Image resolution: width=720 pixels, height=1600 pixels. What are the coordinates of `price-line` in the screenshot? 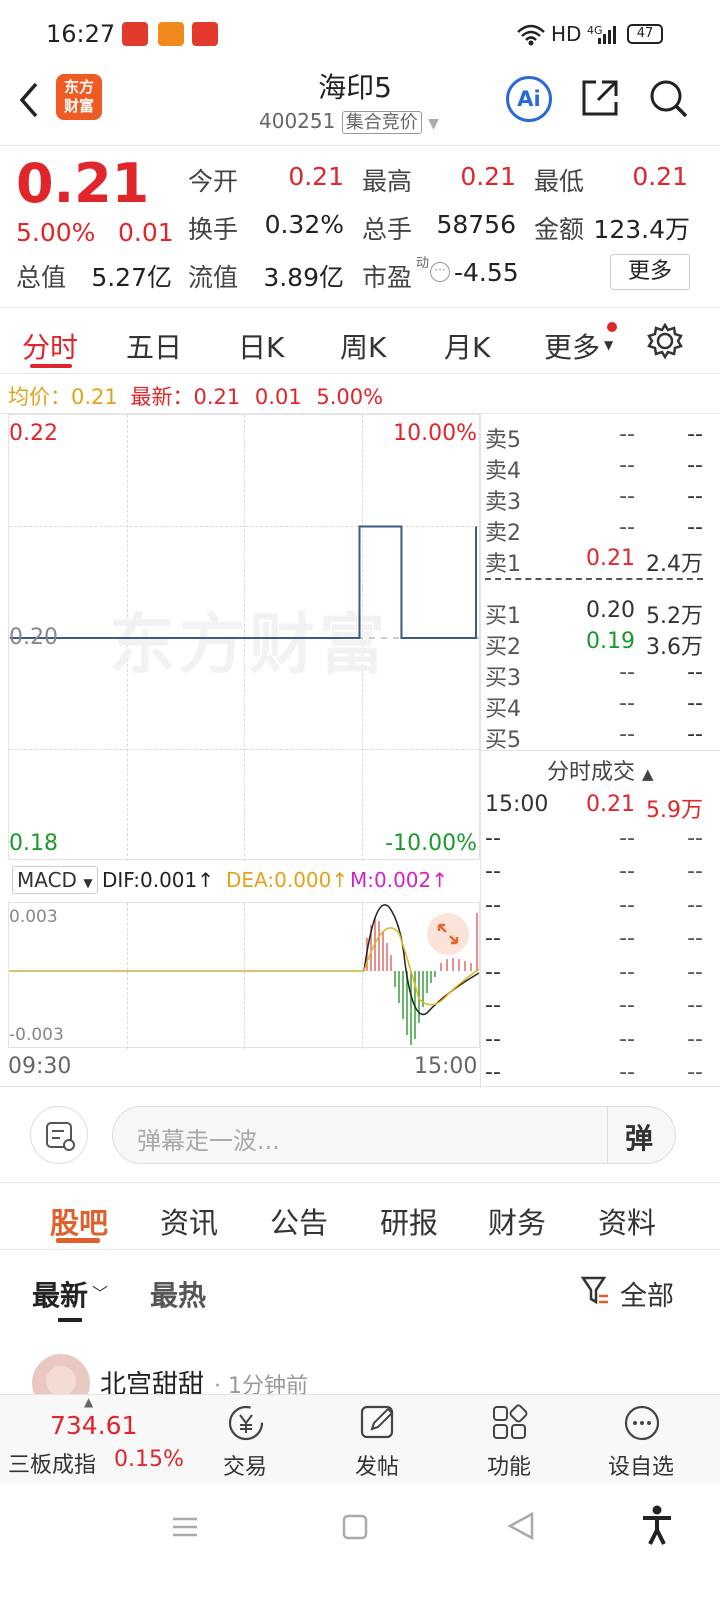 It's located at (243, 582).